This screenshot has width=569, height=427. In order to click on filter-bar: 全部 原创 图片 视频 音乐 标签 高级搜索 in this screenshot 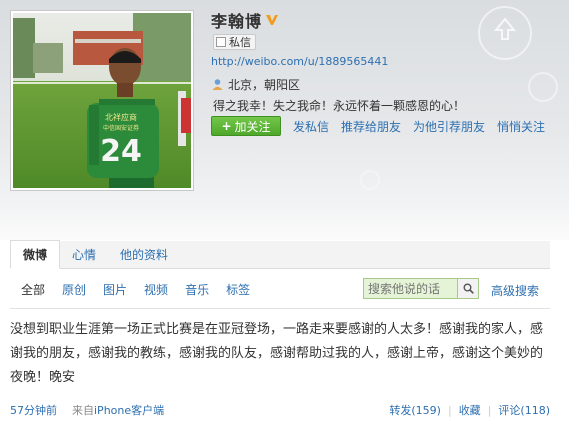, I will do `click(280, 289)`.